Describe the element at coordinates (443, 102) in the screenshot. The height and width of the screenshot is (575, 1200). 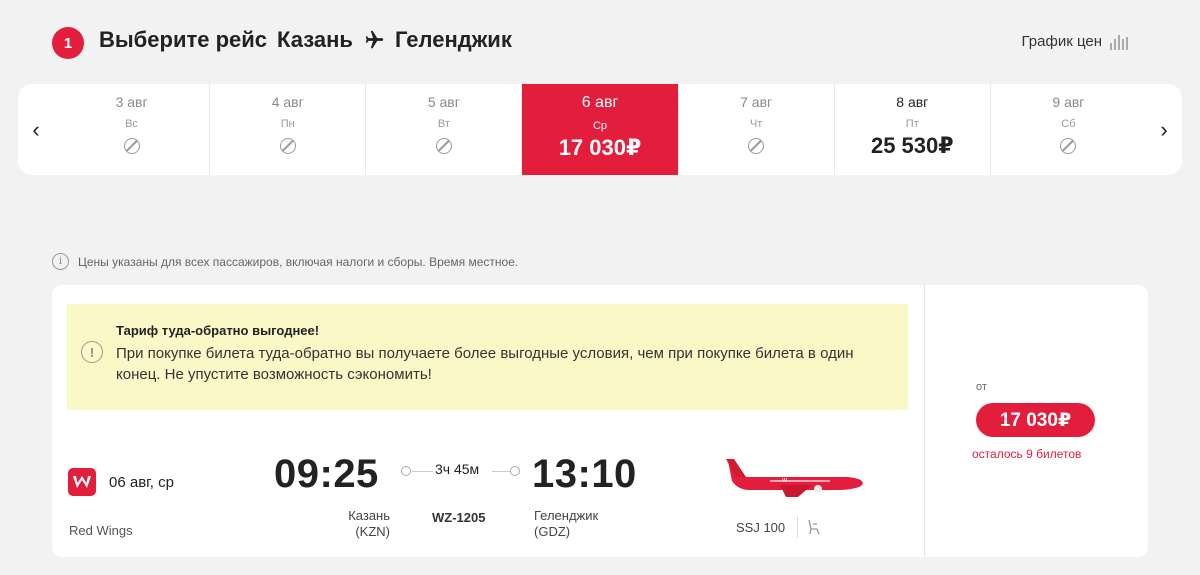
I see `date-label: 5 авг` at that location.